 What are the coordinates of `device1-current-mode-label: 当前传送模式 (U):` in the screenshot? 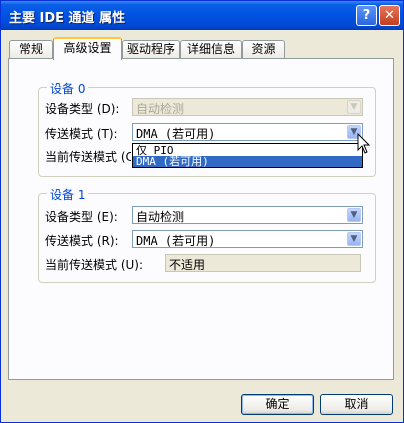 It's located at (94, 265).